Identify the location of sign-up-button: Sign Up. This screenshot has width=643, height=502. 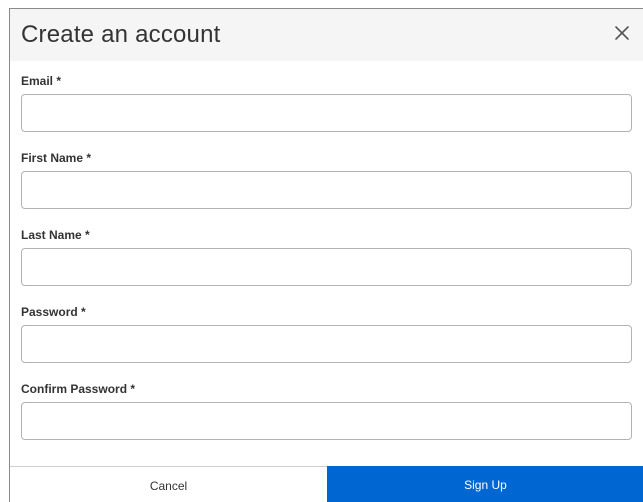
(485, 484).